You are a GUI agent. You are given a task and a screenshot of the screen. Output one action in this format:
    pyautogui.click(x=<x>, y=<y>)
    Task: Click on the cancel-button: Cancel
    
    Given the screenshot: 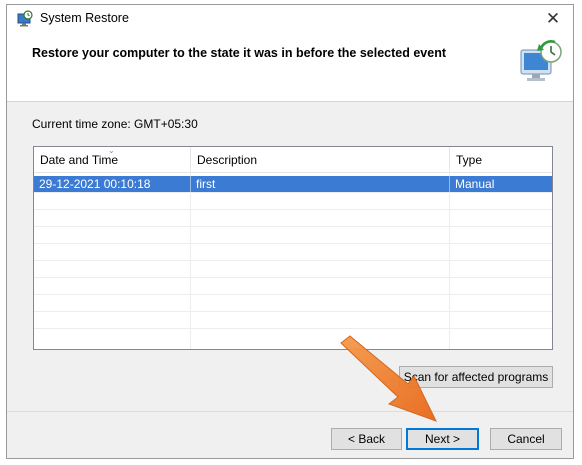 What is the action you would take?
    pyautogui.click(x=526, y=439)
    